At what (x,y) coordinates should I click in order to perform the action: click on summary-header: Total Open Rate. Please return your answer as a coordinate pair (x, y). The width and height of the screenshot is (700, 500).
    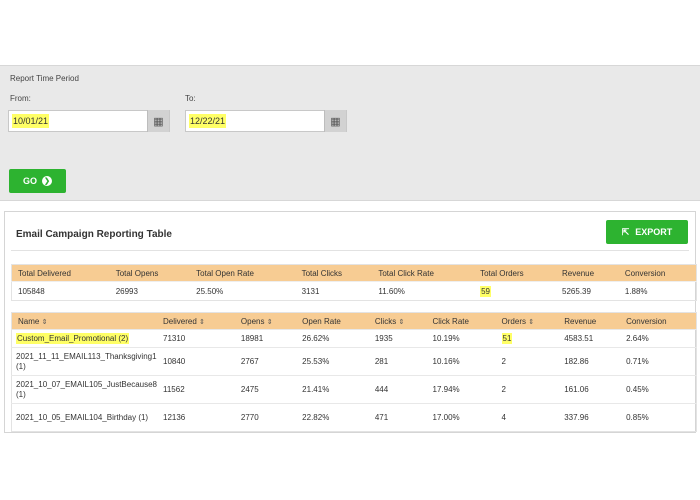
    Looking at the image, I should click on (243, 273).